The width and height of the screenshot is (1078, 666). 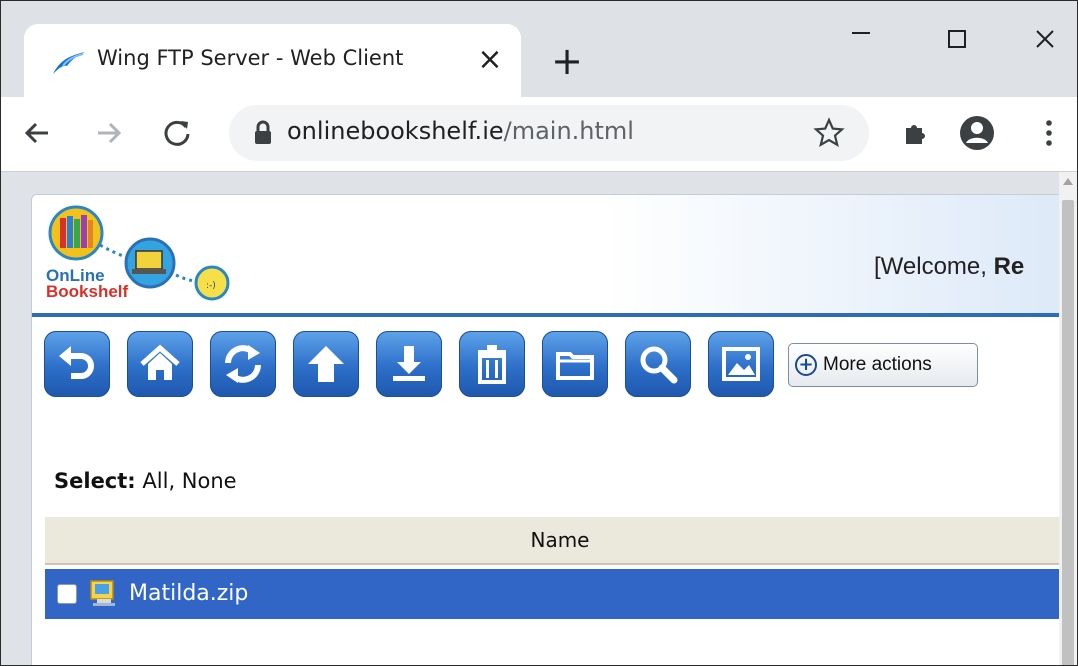 I want to click on upload-button, so click(x=326, y=364).